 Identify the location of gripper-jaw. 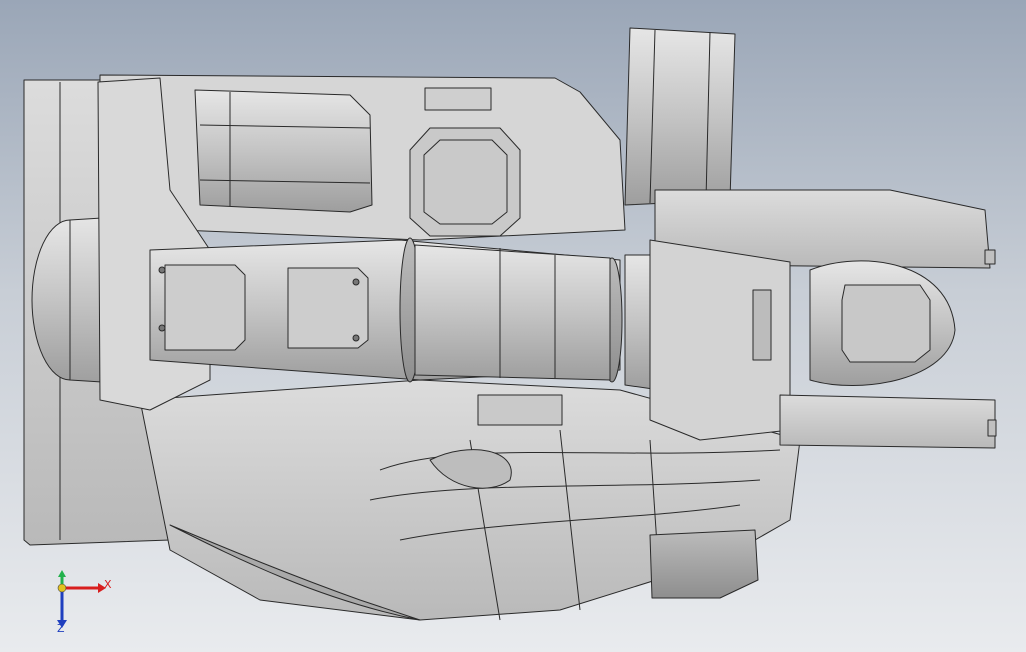
(886, 323).